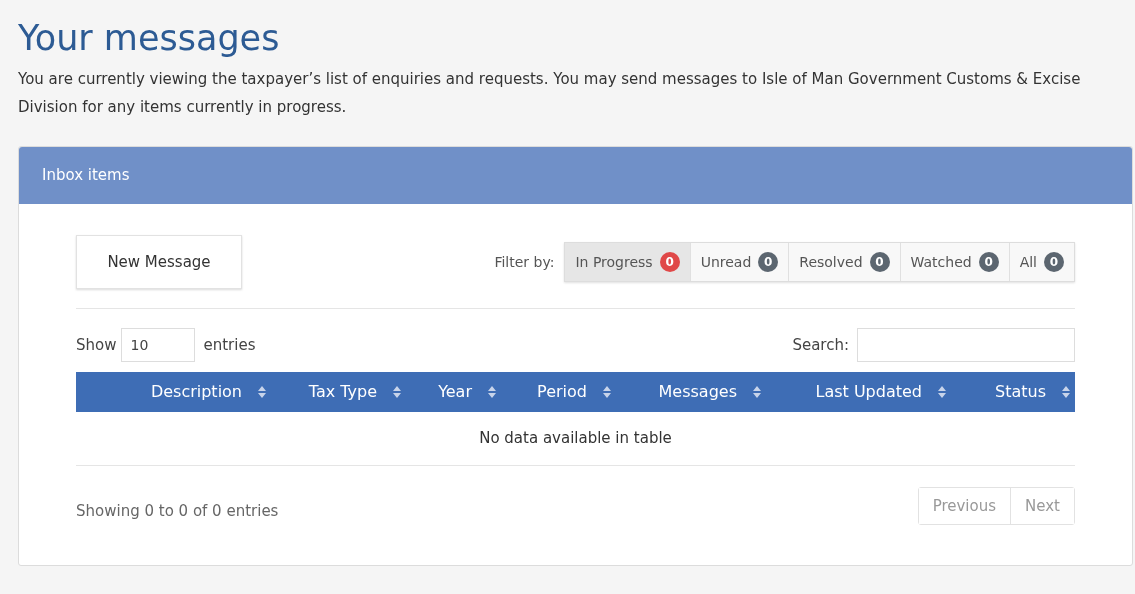 This screenshot has width=1135, height=594. I want to click on column-header: Status, so click(1016, 392).